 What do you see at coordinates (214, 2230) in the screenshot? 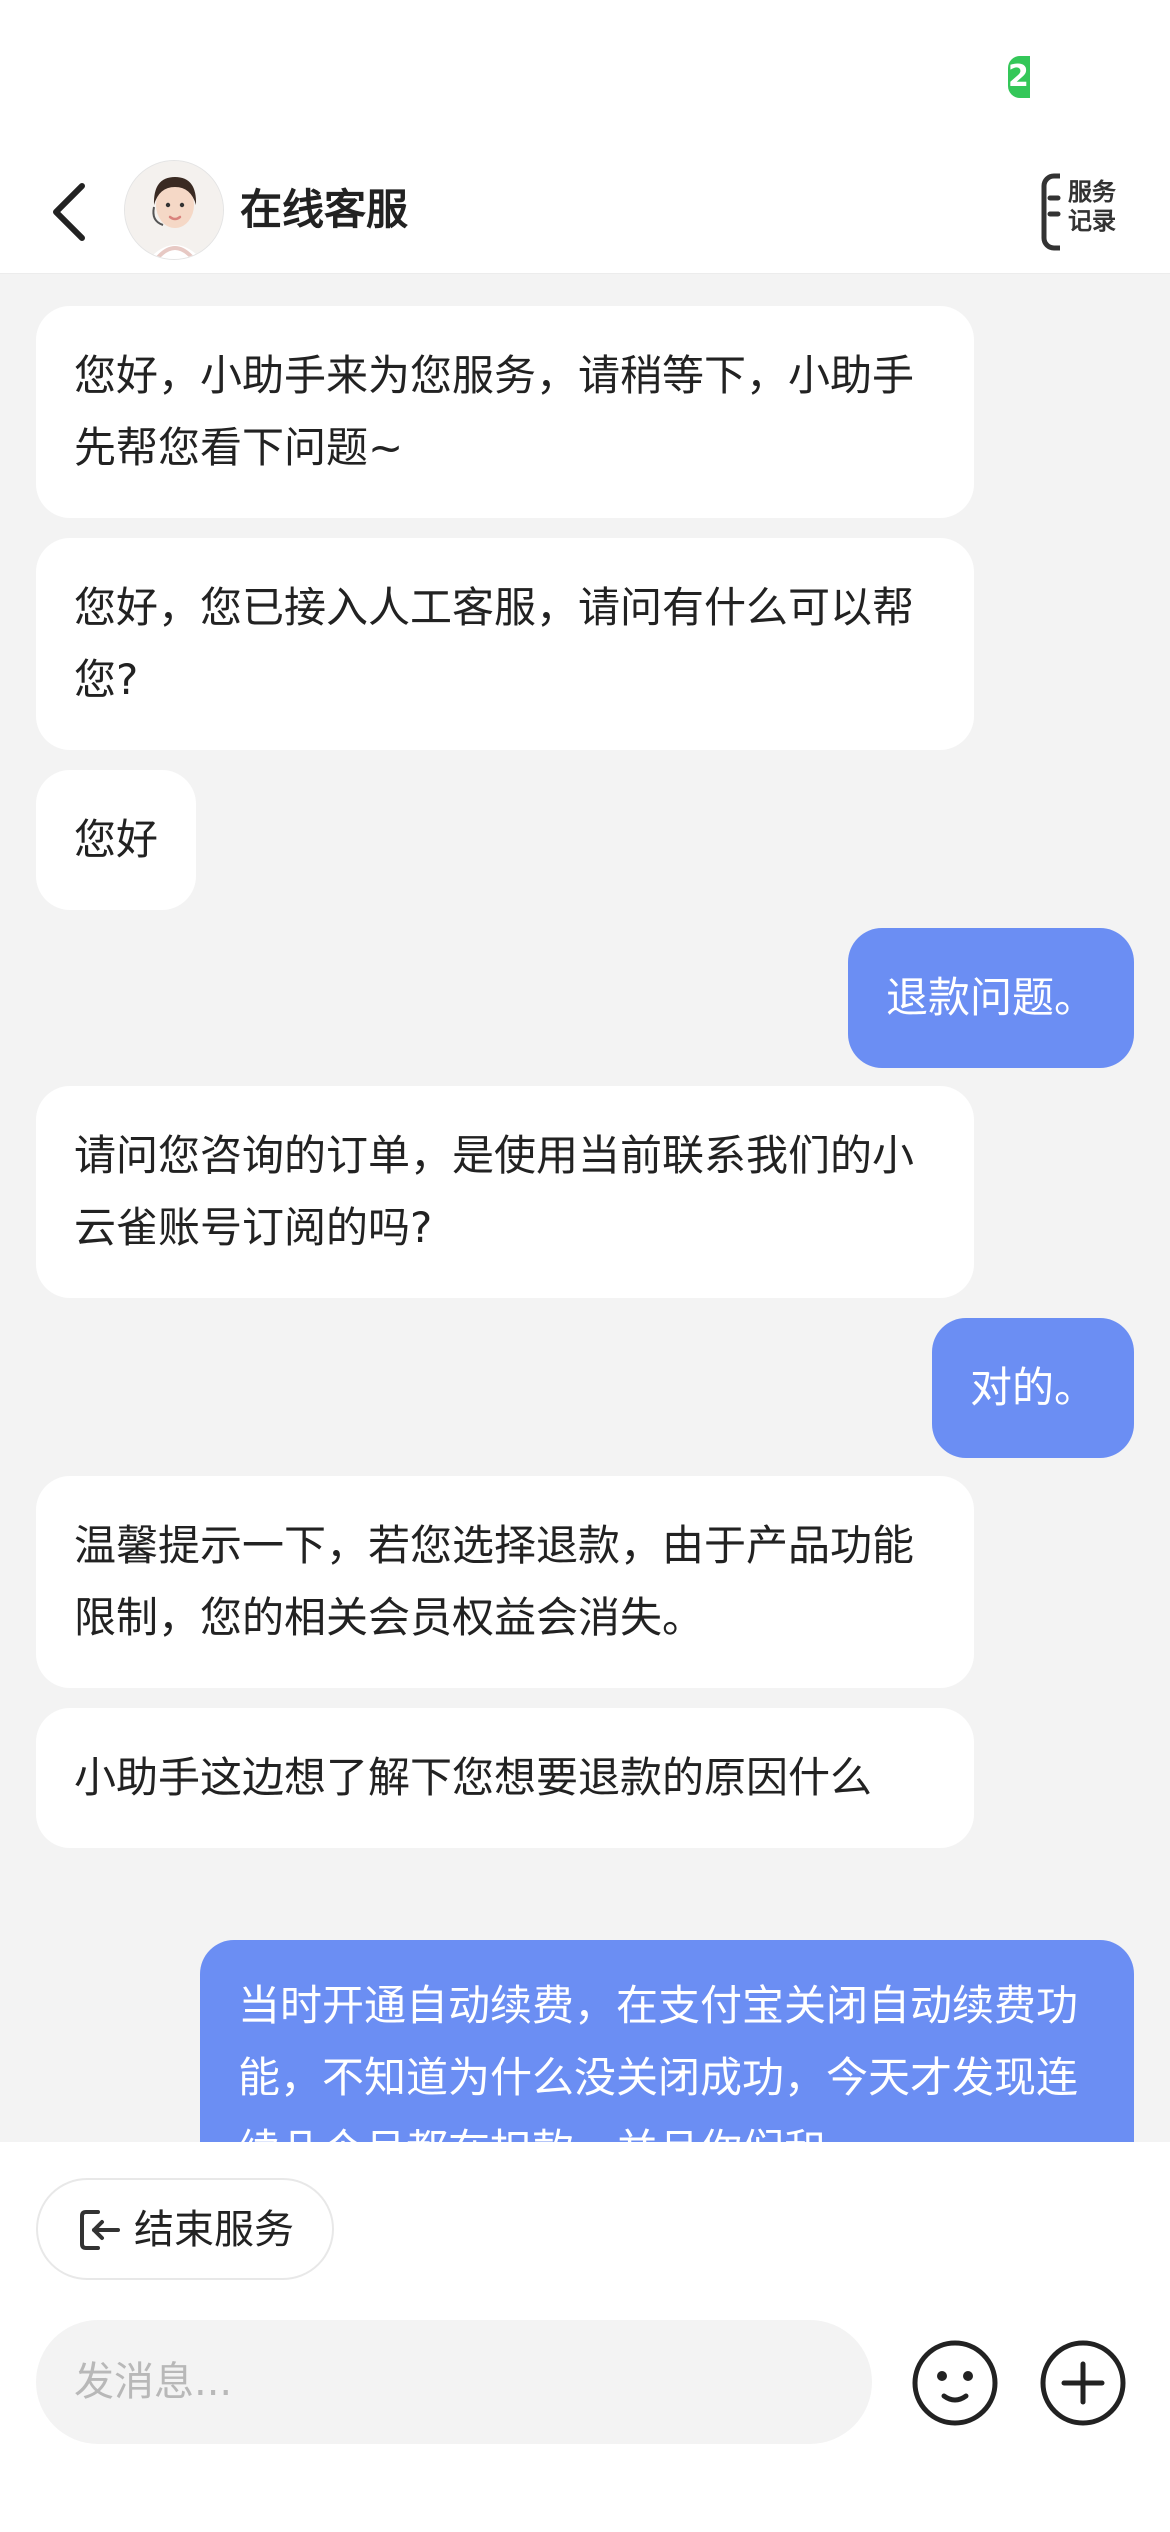
I see `end-service-label: 结束服务` at bounding box center [214, 2230].